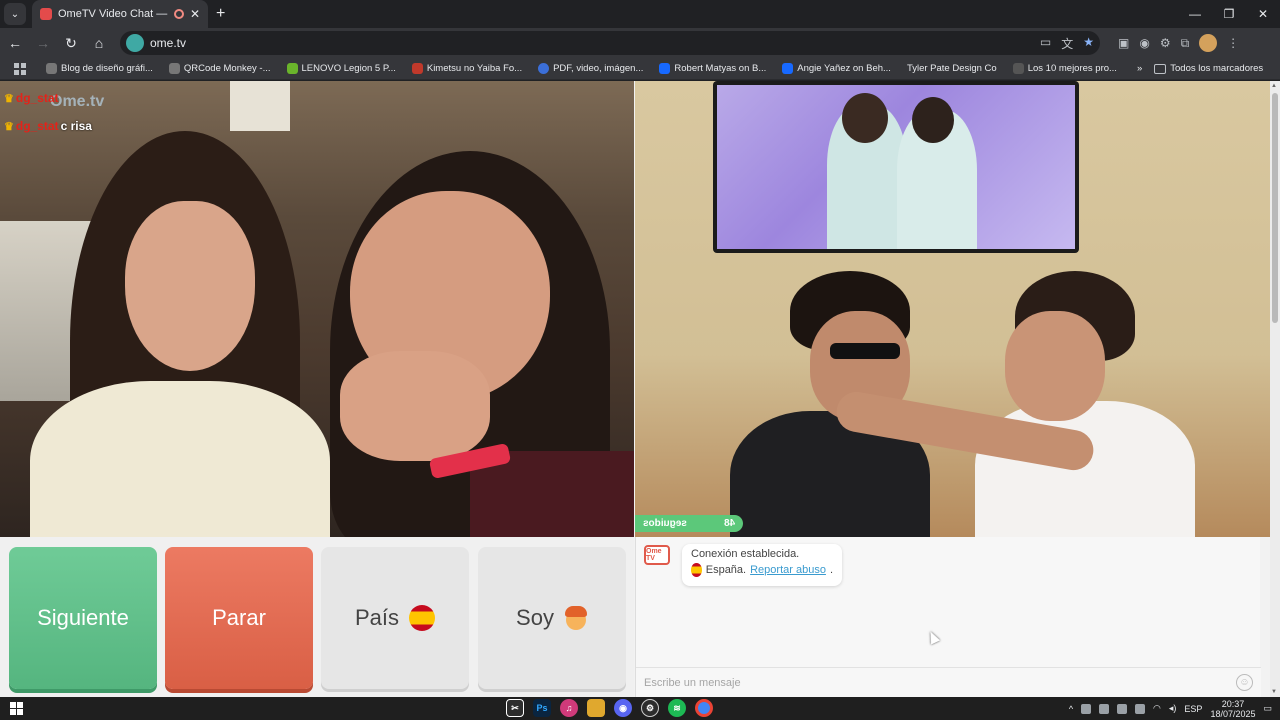 The height and width of the screenshot is (720, 1280). Describe the element at coordinates (16, 708) in the screenshot. I see `windows-start-icon` at that location.